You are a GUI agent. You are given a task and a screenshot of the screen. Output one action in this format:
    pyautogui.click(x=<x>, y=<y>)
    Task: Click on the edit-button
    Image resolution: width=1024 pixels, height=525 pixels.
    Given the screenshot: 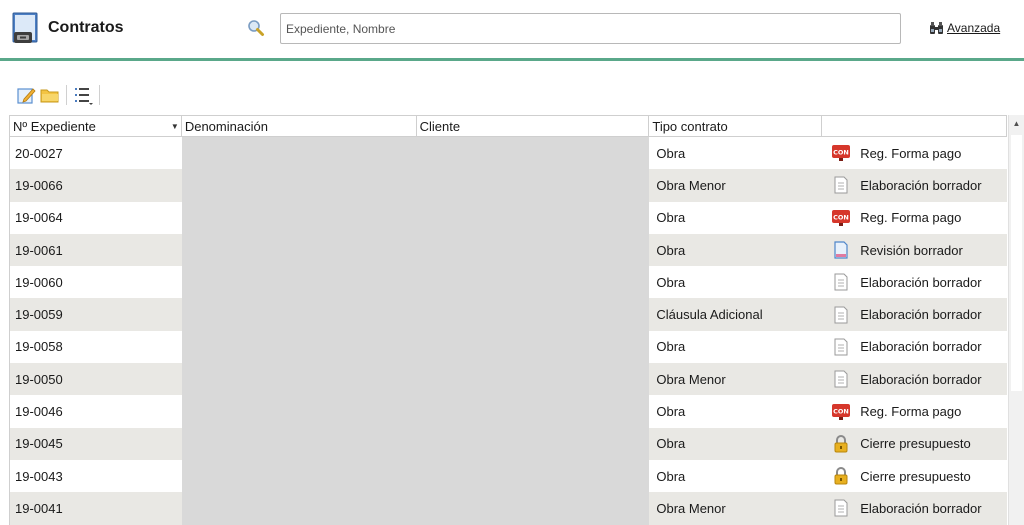 What is the action you would take?
    pyautogui.click(x=26, y=95)
    